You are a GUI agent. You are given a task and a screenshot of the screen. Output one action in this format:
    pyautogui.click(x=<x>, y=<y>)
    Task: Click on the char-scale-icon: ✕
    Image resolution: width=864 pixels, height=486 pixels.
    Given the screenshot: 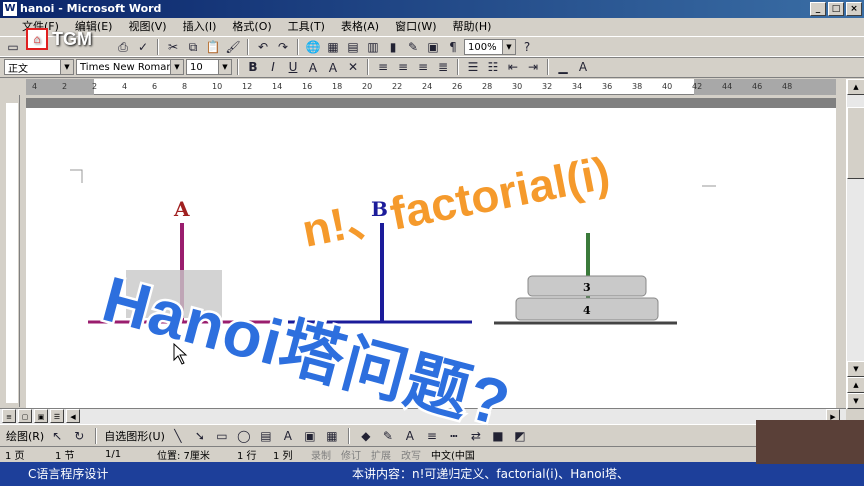 What is the action you would take?
    pyautogui.click(x=353, y=67)
    